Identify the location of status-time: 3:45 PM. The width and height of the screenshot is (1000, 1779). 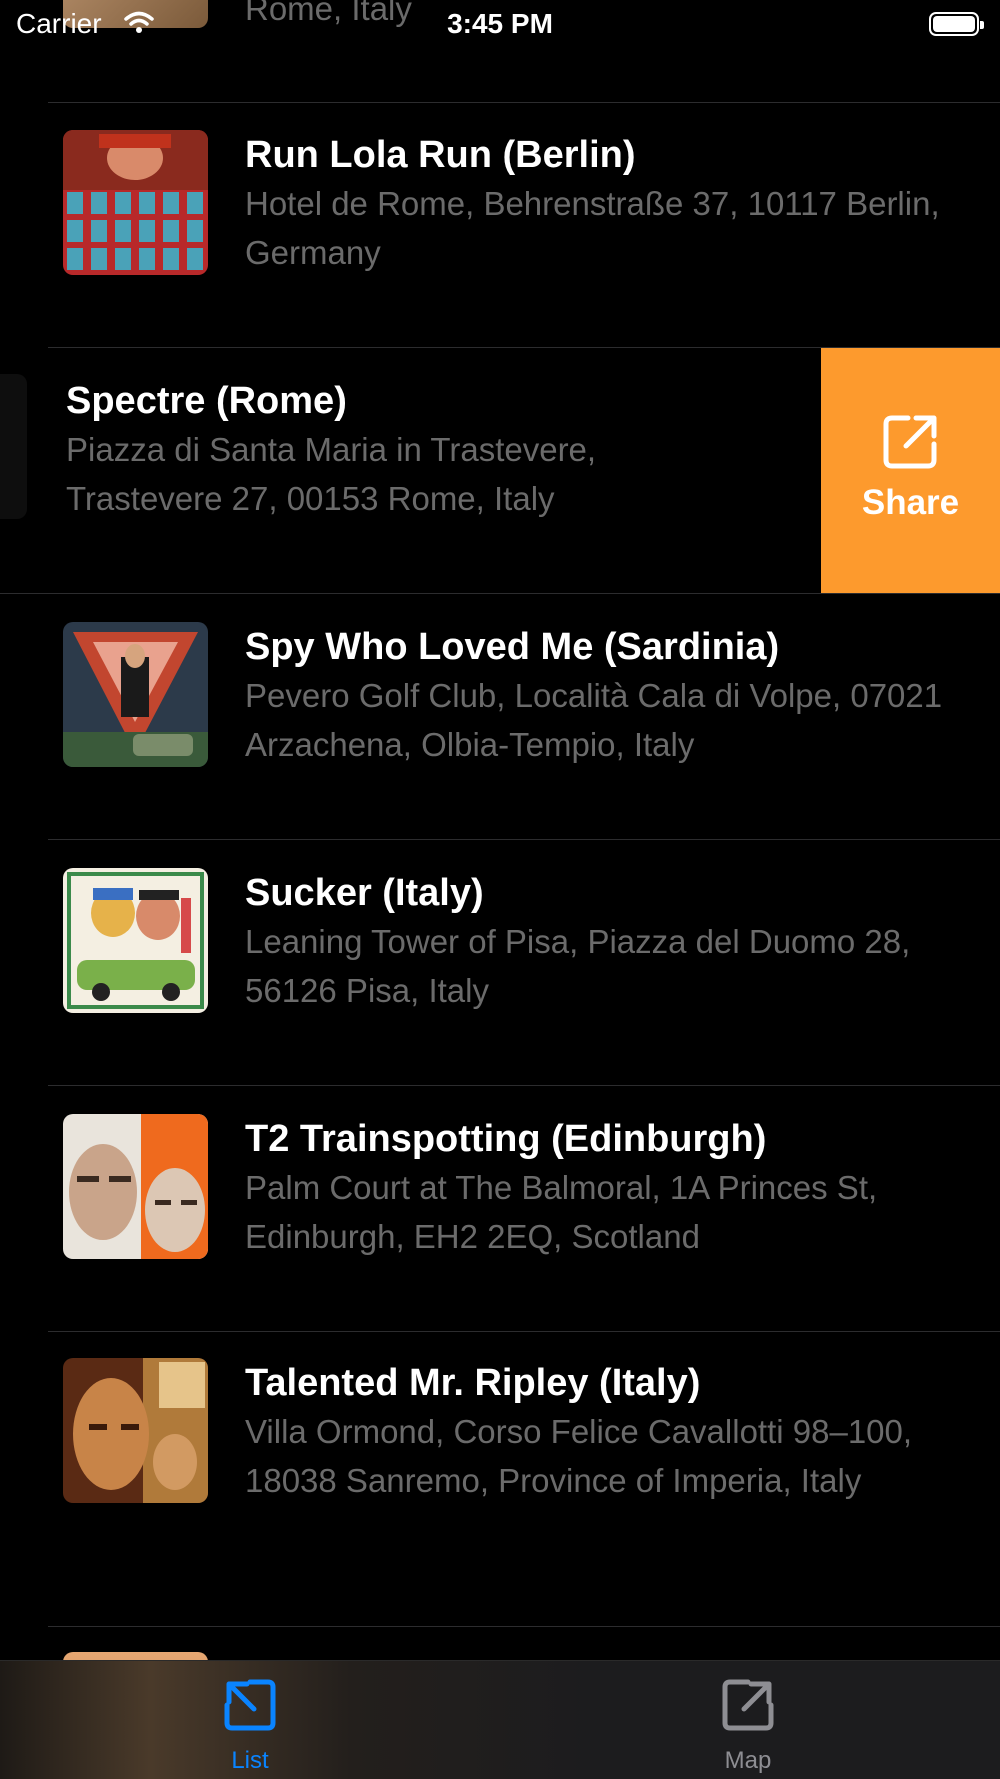
(500, 24).